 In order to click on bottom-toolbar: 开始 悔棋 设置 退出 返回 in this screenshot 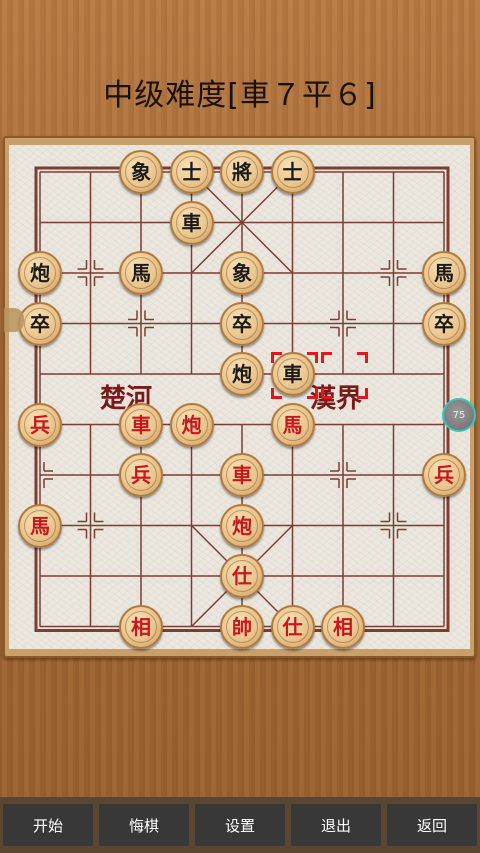, I will do `click(240, 825)`.